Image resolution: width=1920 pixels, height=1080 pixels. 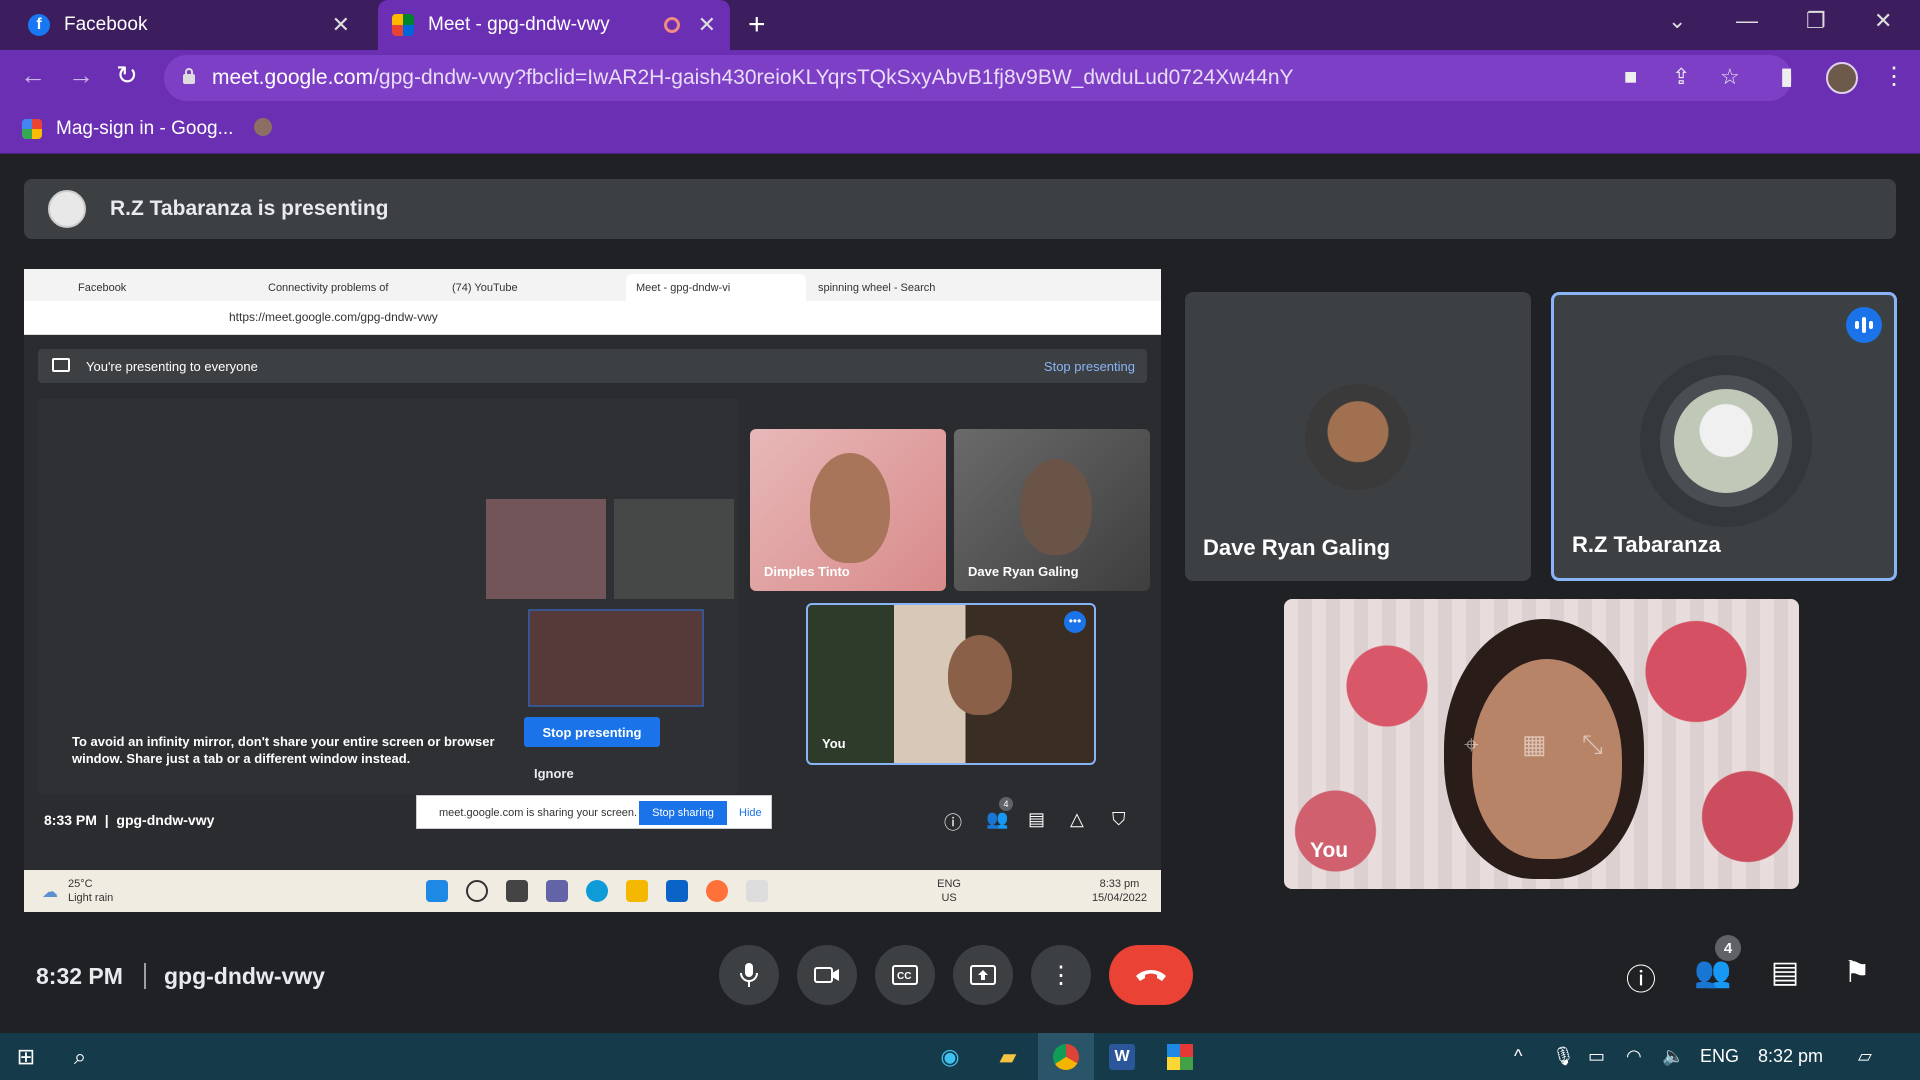 I want to click on profile-avatar, so click(x=1842, y=78).